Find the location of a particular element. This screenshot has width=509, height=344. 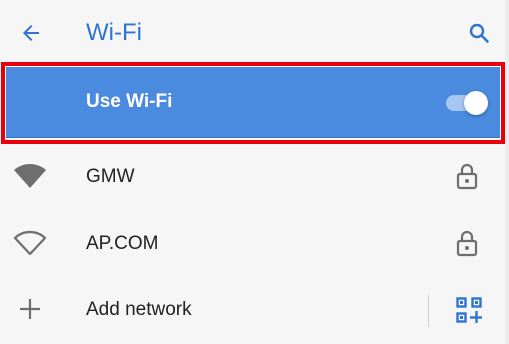

vertical-divider is located at coordinates (428, 311).